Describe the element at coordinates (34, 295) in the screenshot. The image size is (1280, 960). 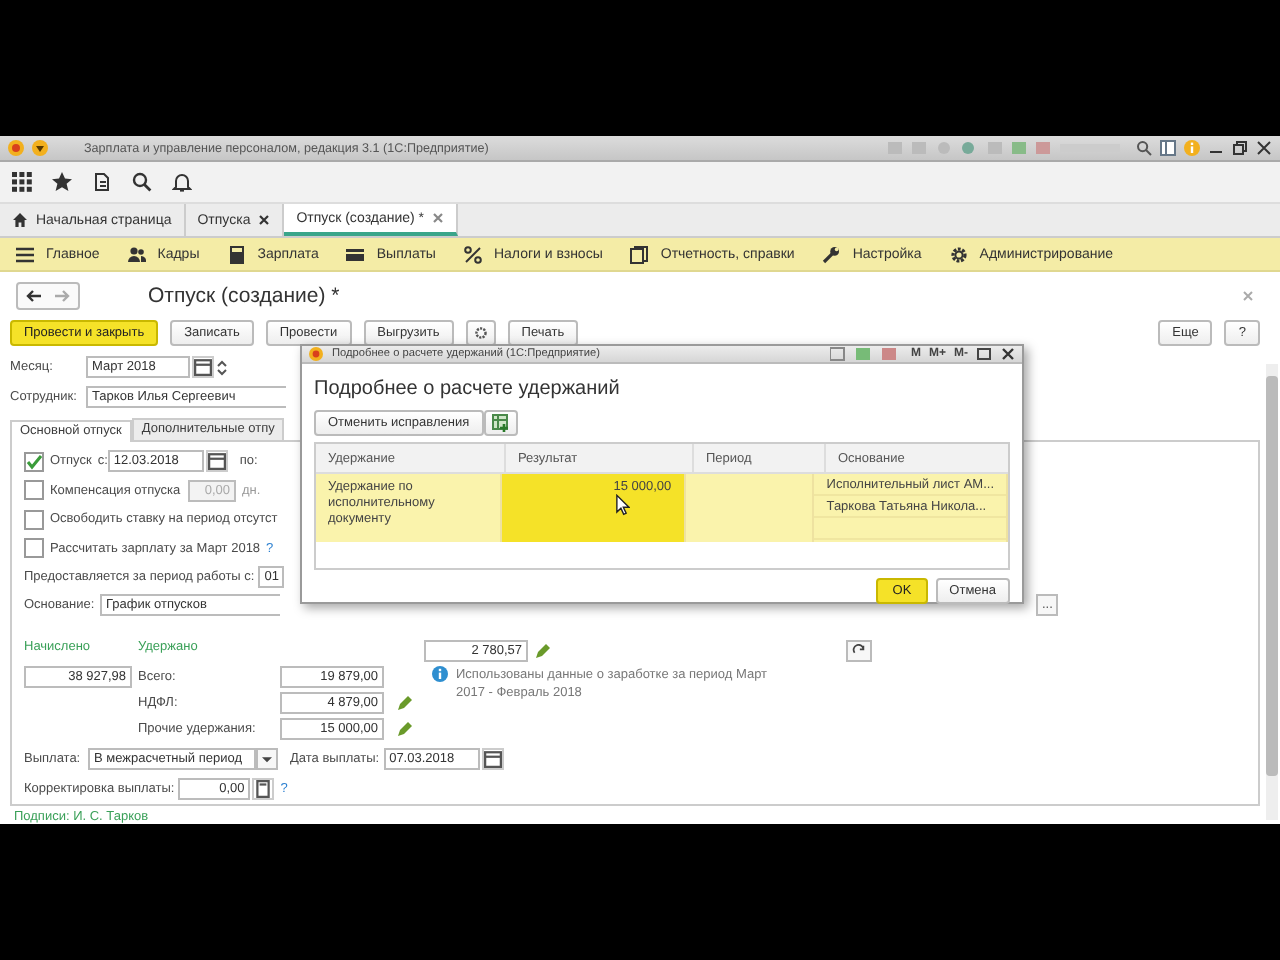
I see `back-arrow-icon` at that location.